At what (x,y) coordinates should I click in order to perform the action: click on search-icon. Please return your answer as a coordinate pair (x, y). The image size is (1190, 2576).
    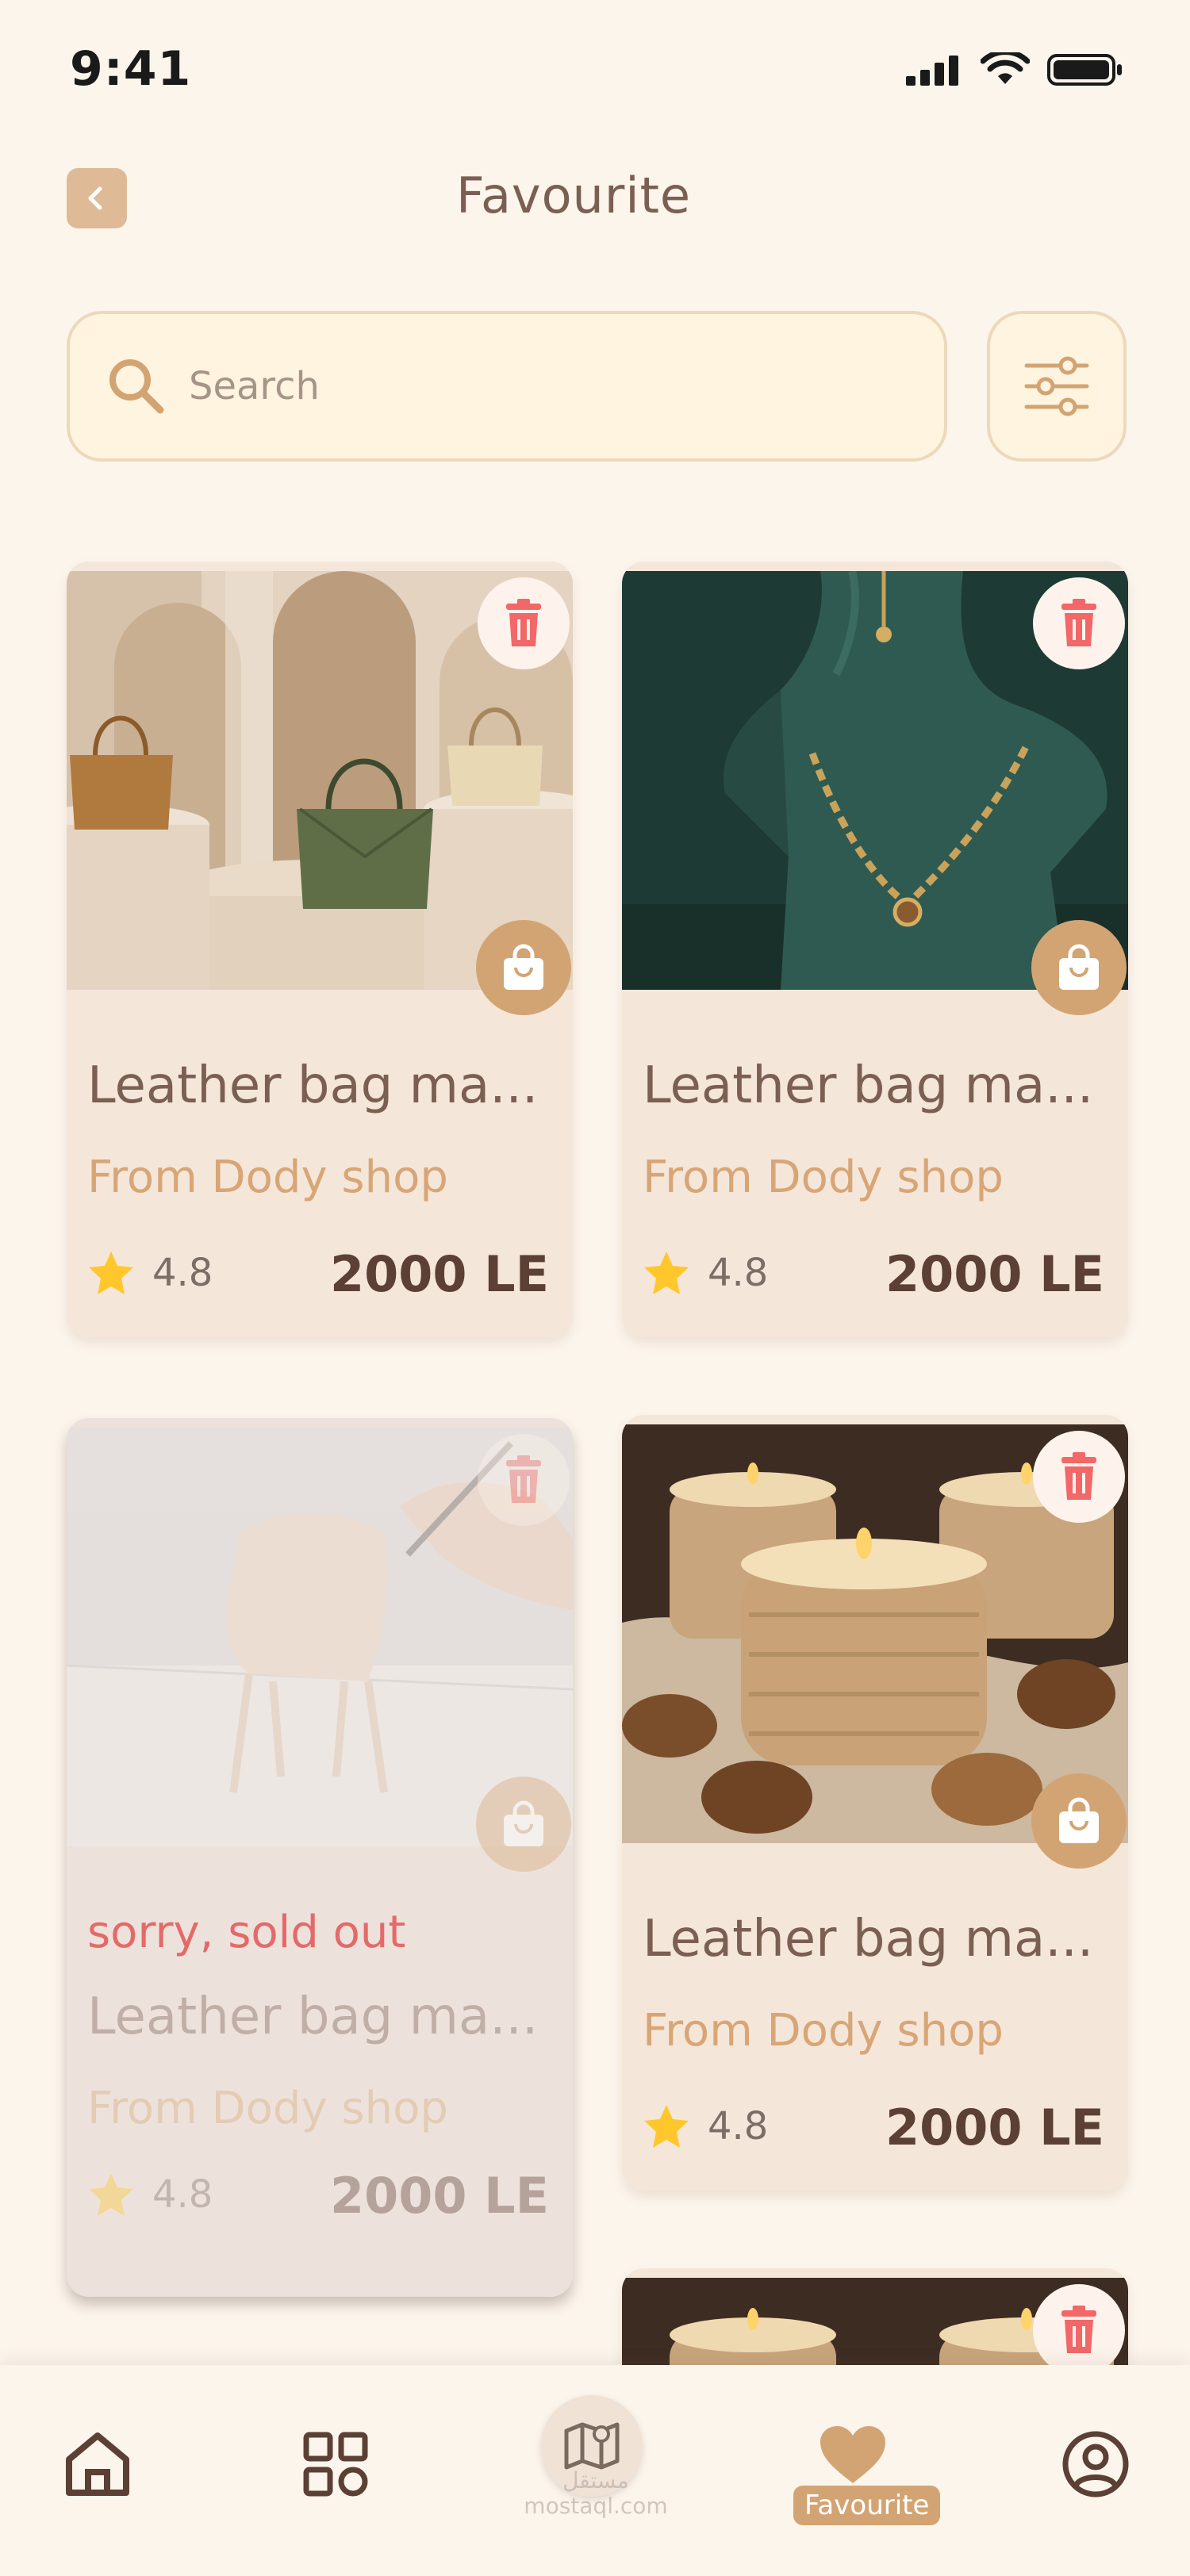
    Looking at the image, I should click on (136, 386).